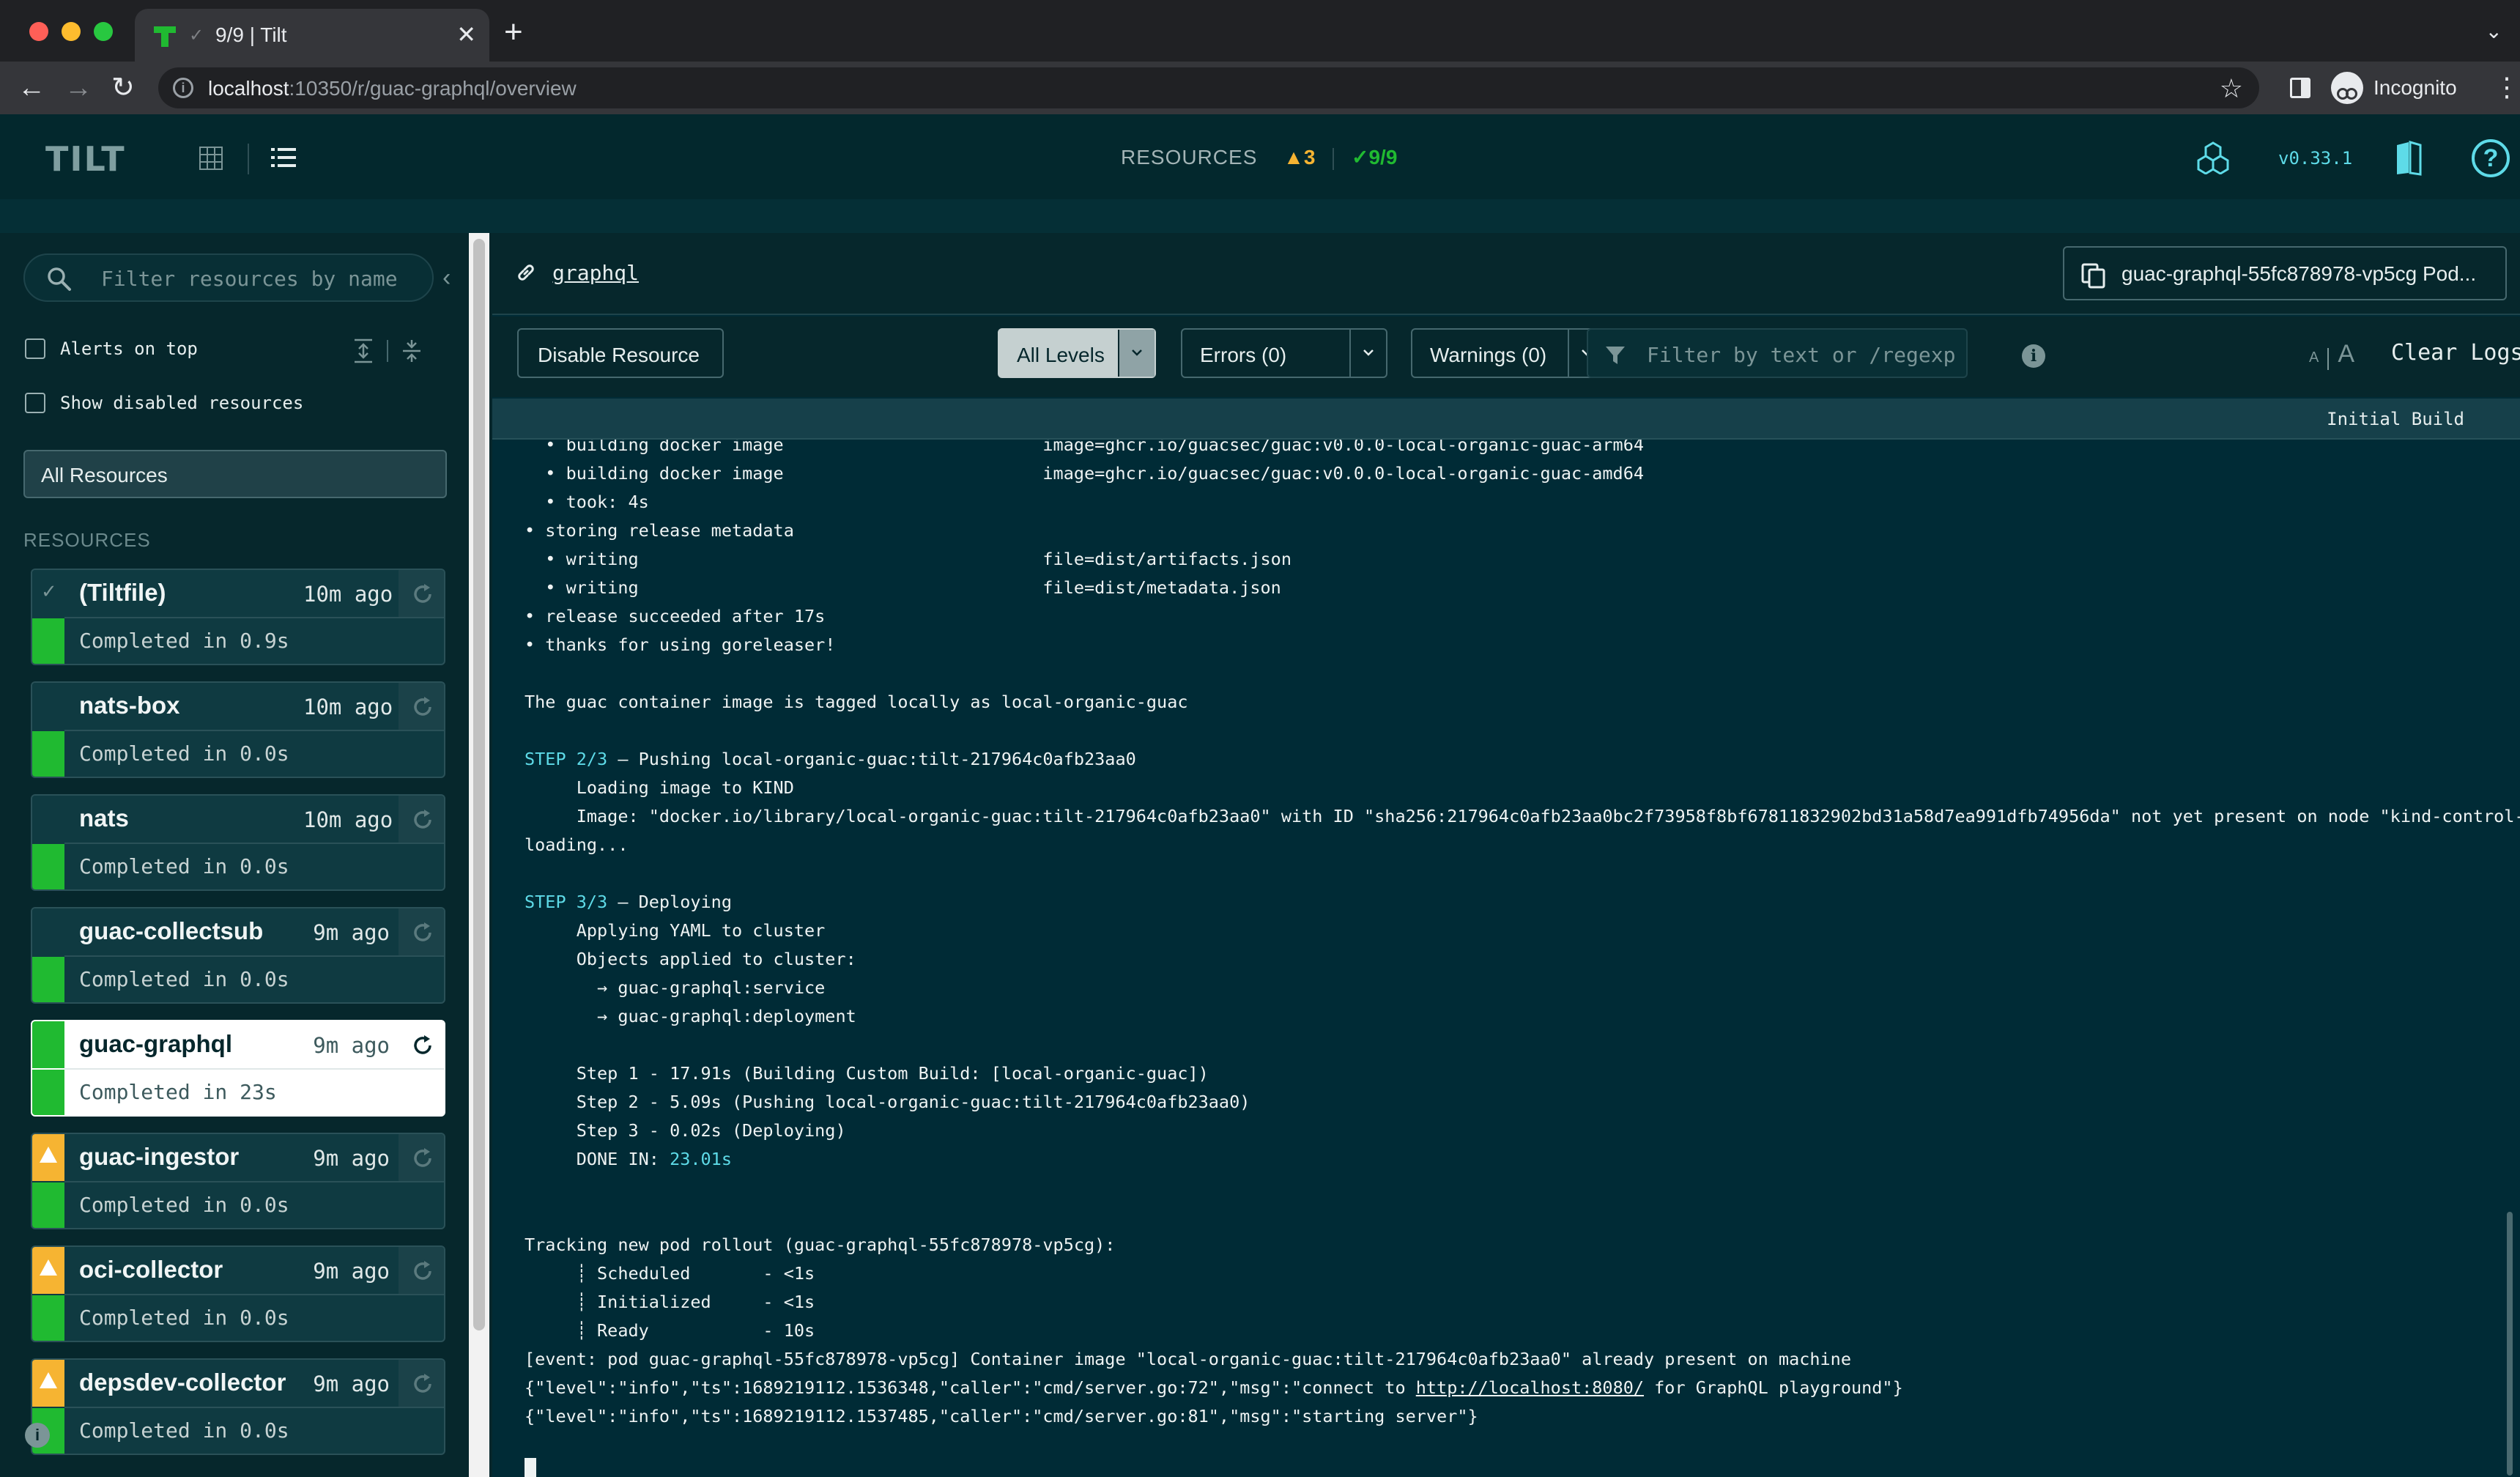  What do you see at coordinates (211, 158) in the screenshot?
I see `grid-view-icon` at bounding box center [211, 158].